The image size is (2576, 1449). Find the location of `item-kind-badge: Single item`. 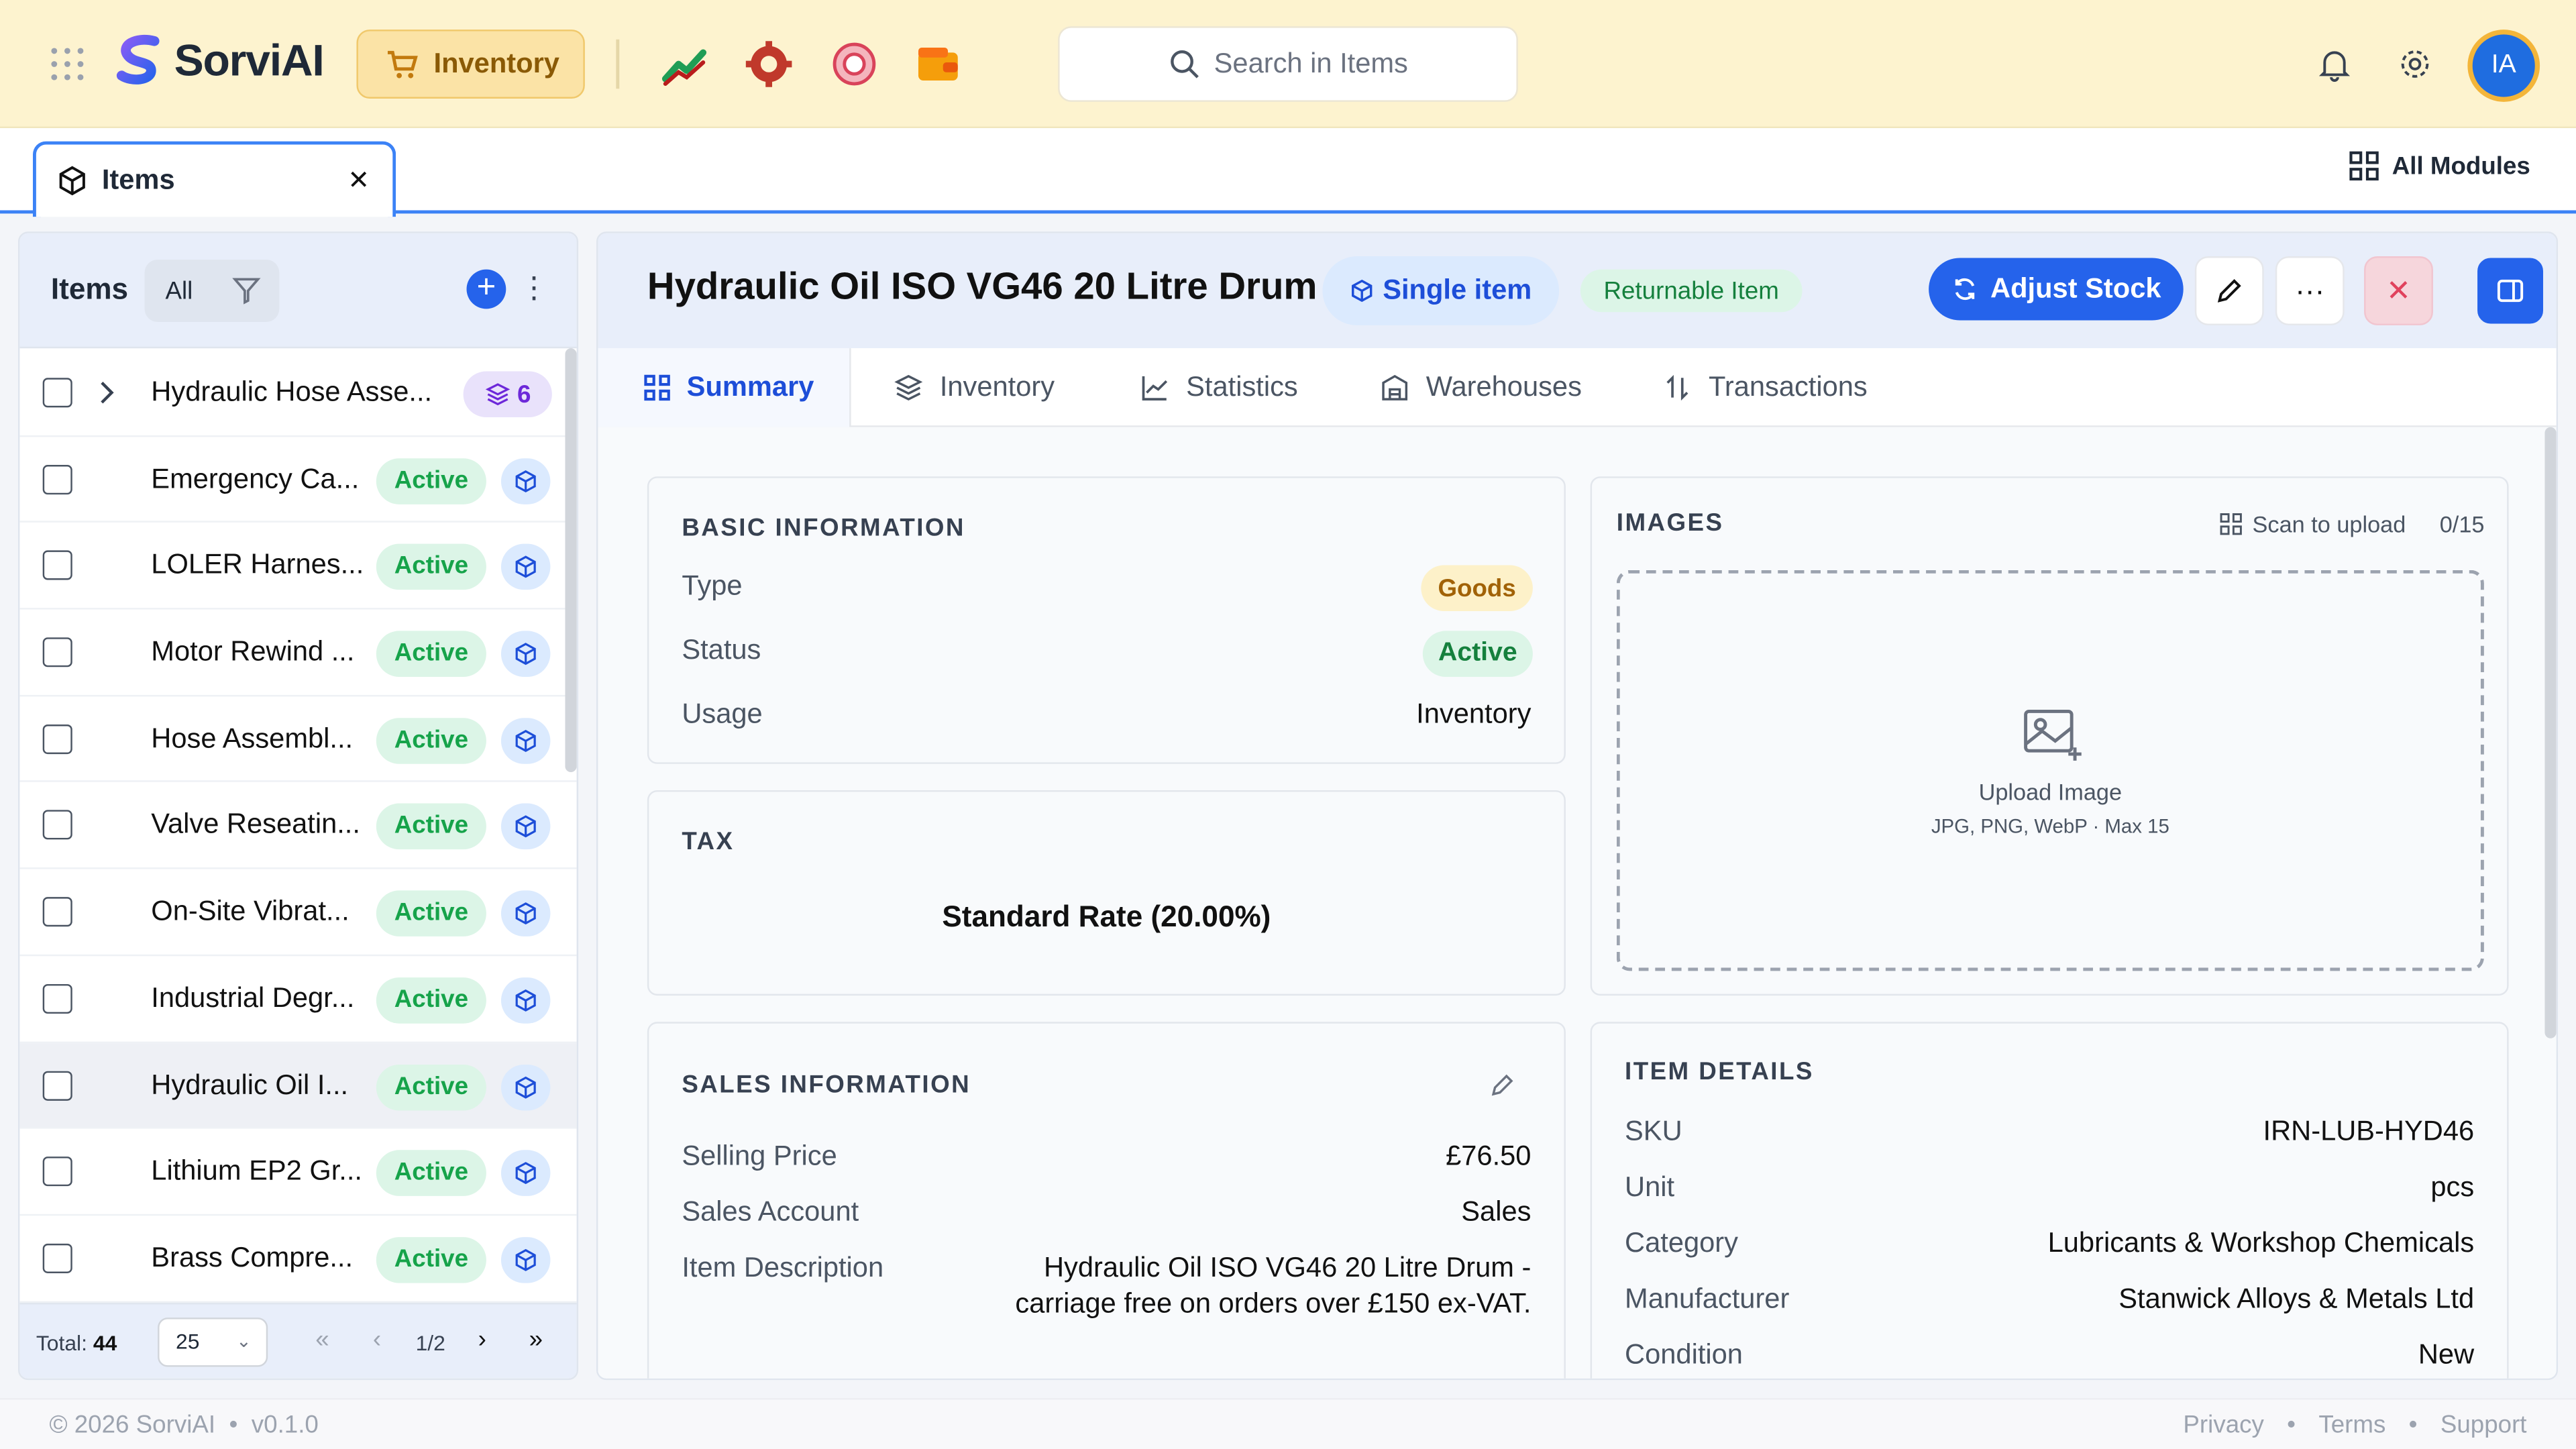

item-kind-badge: Single item is located at coordinates (1441, 290).